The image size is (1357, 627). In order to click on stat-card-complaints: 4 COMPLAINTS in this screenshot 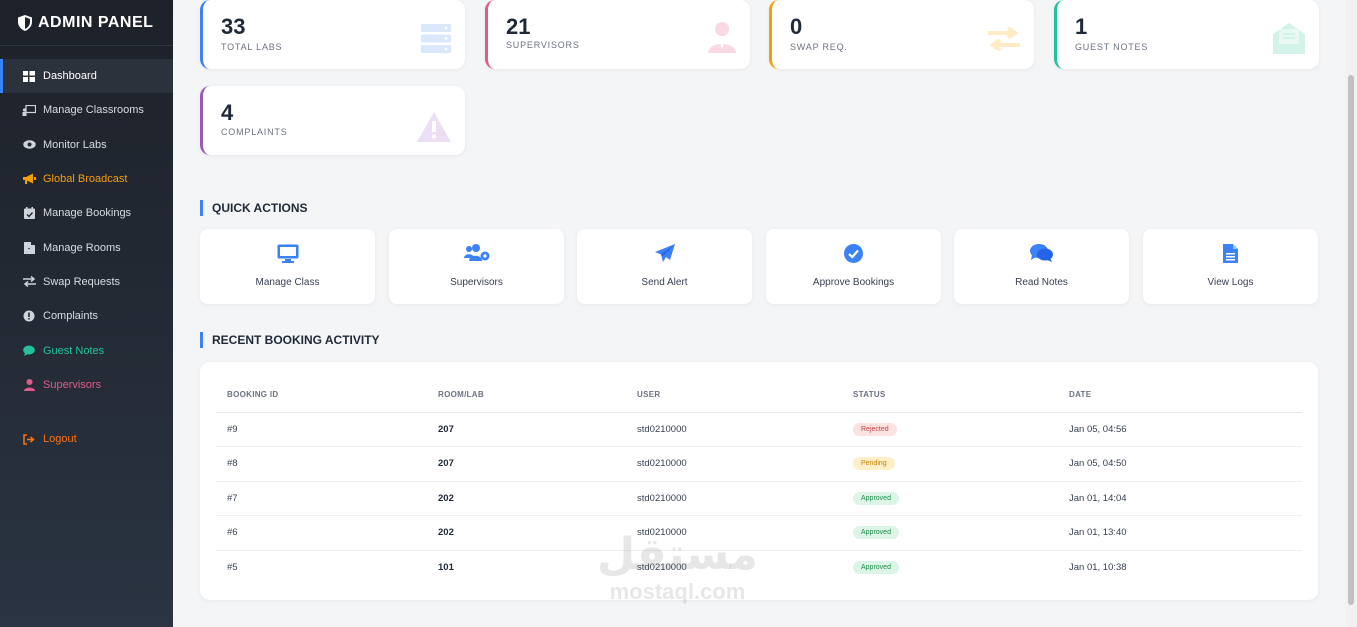, I will do `click(332, 120)`.